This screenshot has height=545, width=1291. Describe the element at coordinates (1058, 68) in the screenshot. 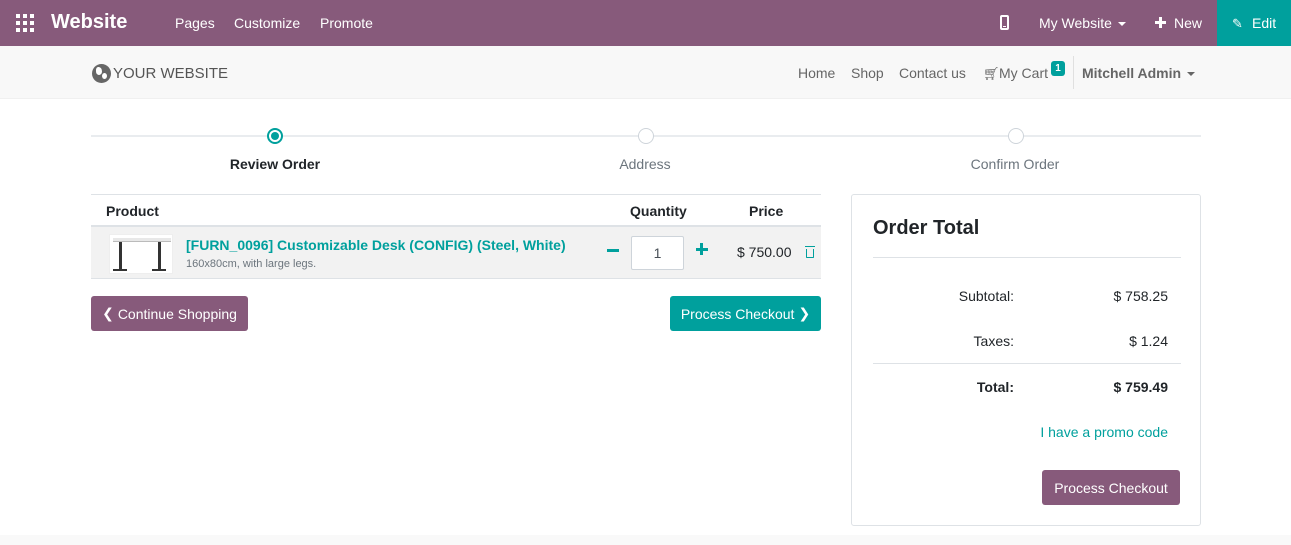

I see `cart-count-badge: 1` at that location.